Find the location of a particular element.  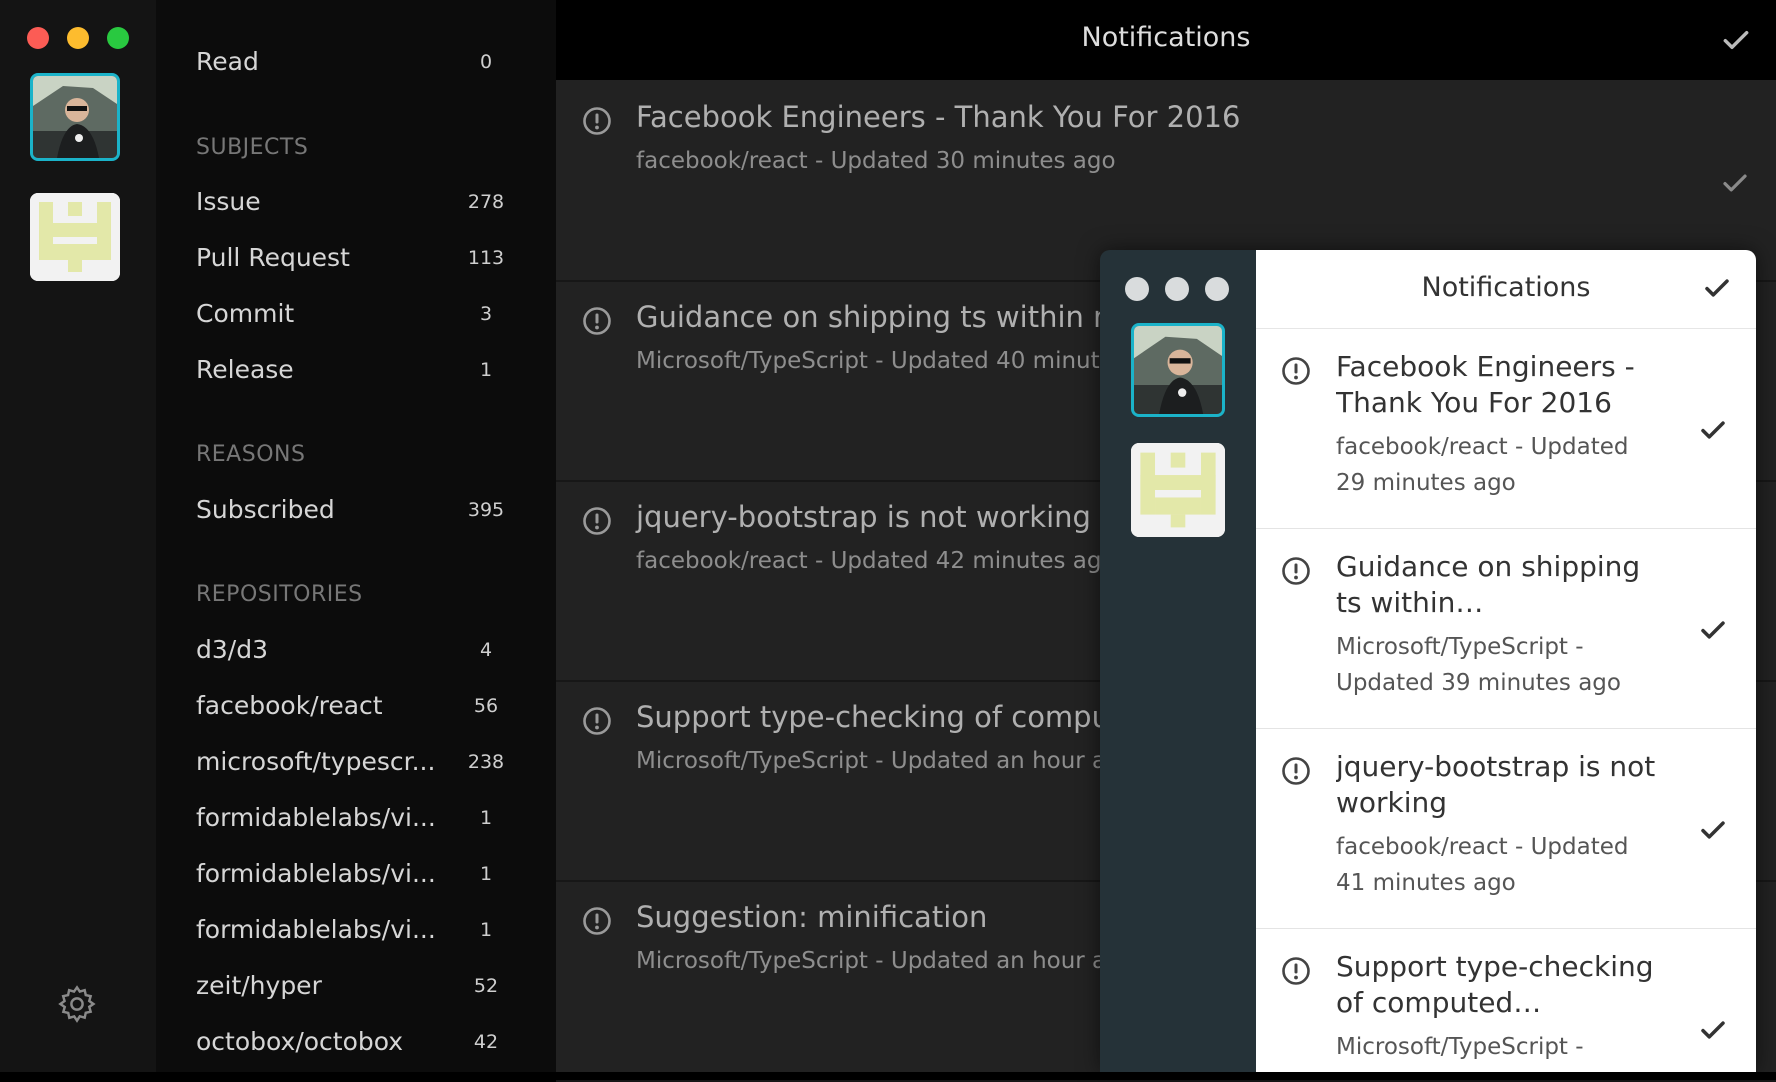

filter-count: 0 is located at coordinates (486, 62).